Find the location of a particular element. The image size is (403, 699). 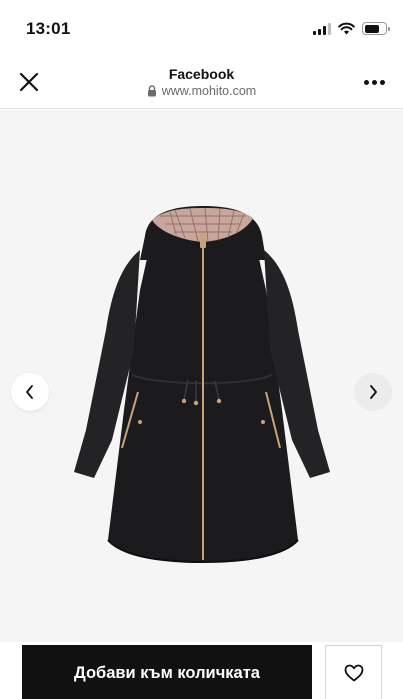

battery-level is located at coordinates (371, 28).